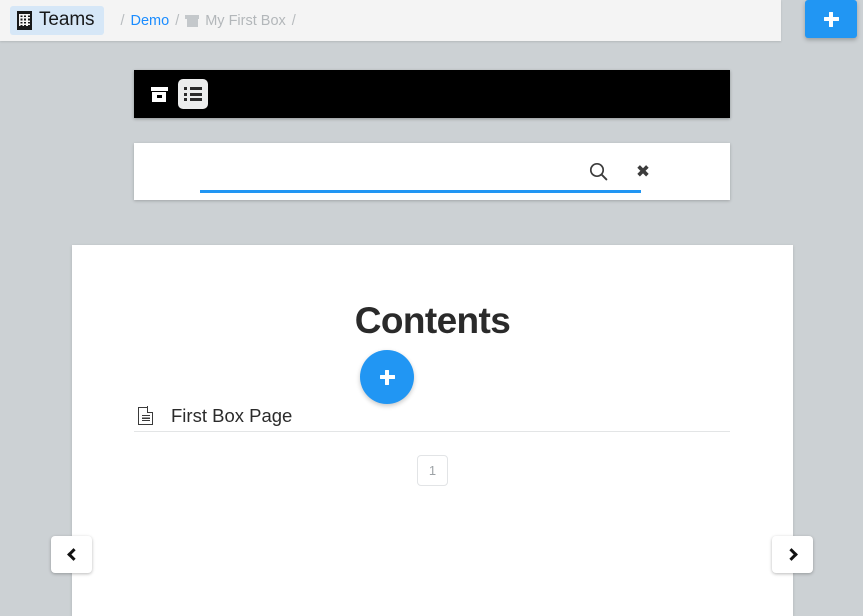 This screenshot has height=616, width=863. What do you see at coordinates (245, 20) in the screenshot?
I see `breadcrumb-item-label: My First Box` at bounding box center [245, 20].